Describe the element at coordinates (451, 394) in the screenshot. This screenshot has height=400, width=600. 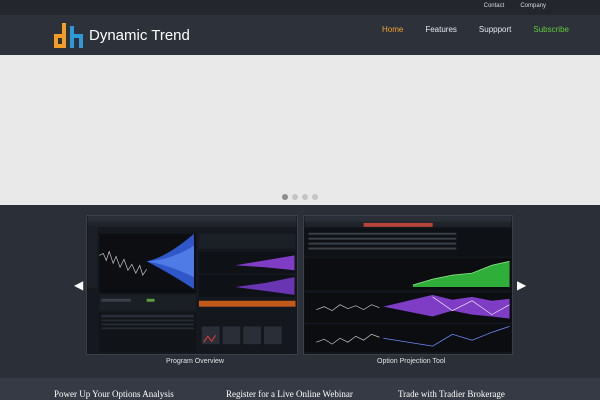
I see `feature-tradier: Trade with Tradier Brokerage` at that location.